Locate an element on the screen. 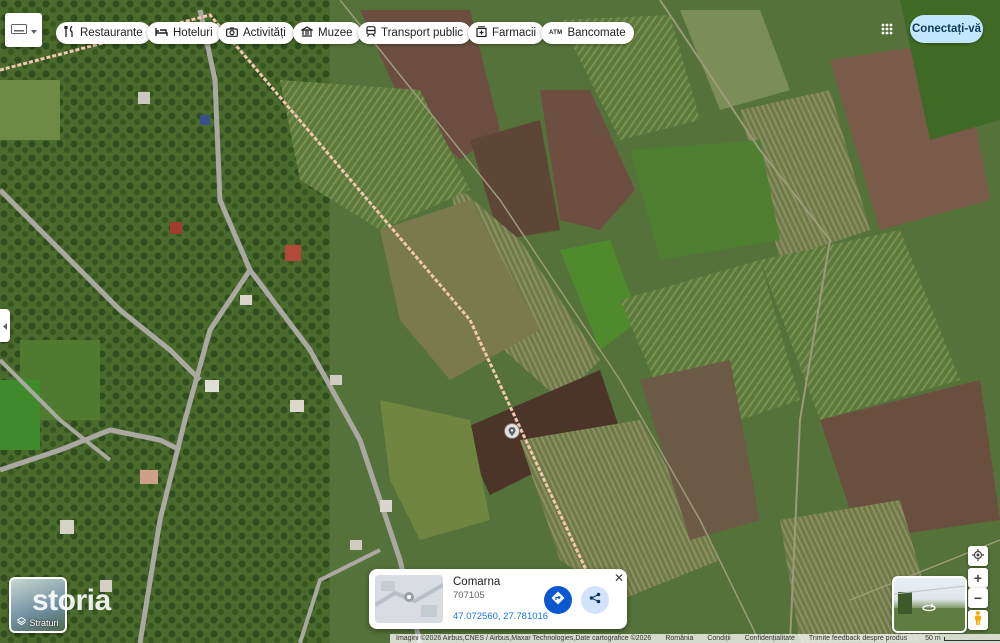 This screenshot has width=1000, height=643. train-icon is located at coordinates (371, 33).